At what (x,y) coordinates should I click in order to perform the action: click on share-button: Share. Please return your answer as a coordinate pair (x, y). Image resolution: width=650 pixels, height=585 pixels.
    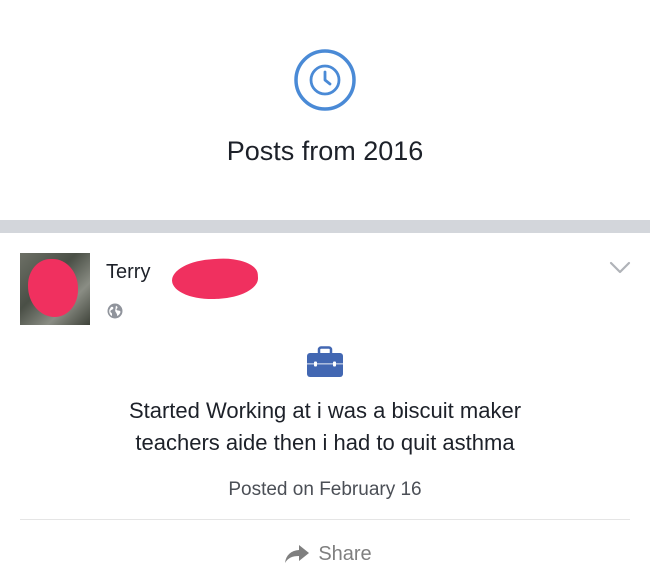
    Looking at the image, I should click on (328, 554).